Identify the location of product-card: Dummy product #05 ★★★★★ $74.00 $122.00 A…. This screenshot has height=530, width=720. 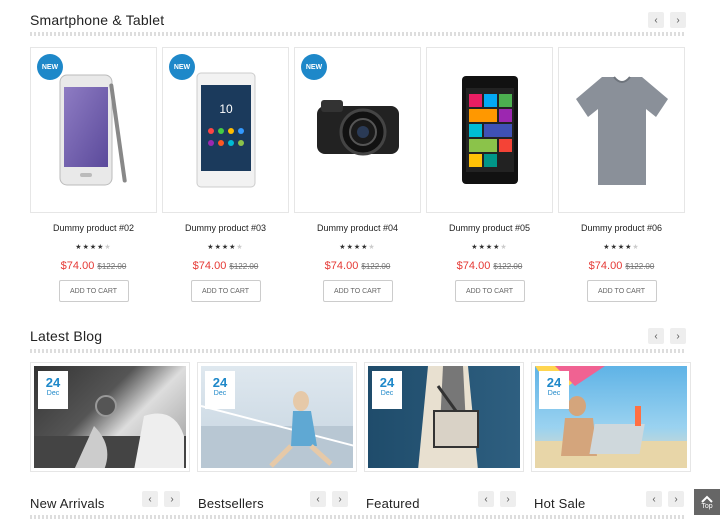
(489, 174).